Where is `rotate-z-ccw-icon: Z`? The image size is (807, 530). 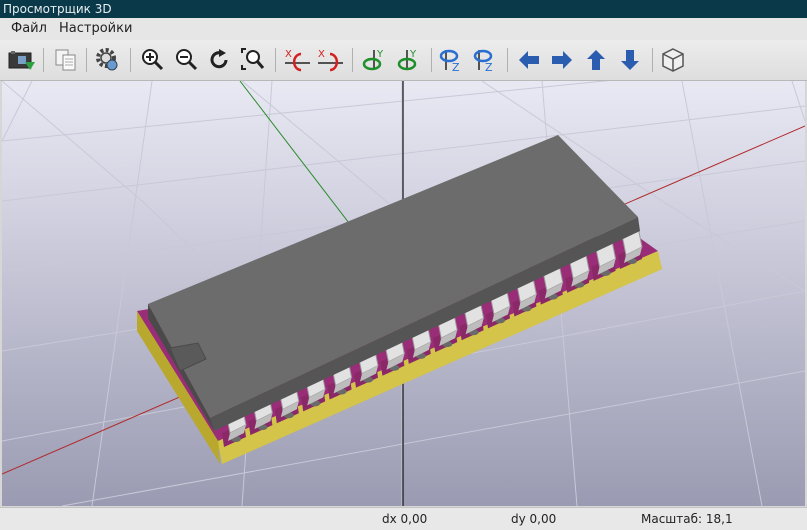 rotate-z-ccw-icon: Z is located at coordinates (483, 61).